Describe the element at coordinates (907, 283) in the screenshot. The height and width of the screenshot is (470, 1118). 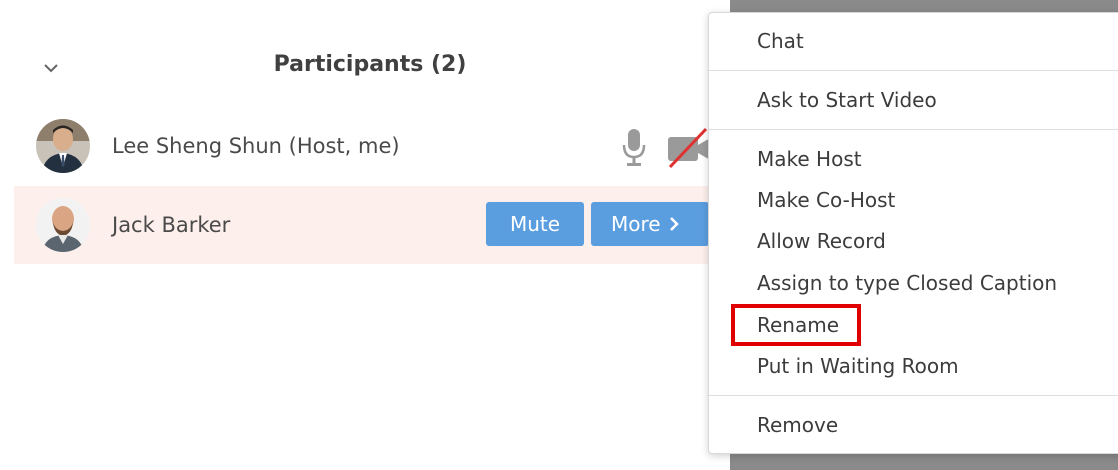
I see `menu-item-assign-closed-caption: Assign to type Closed Caption` at that location.